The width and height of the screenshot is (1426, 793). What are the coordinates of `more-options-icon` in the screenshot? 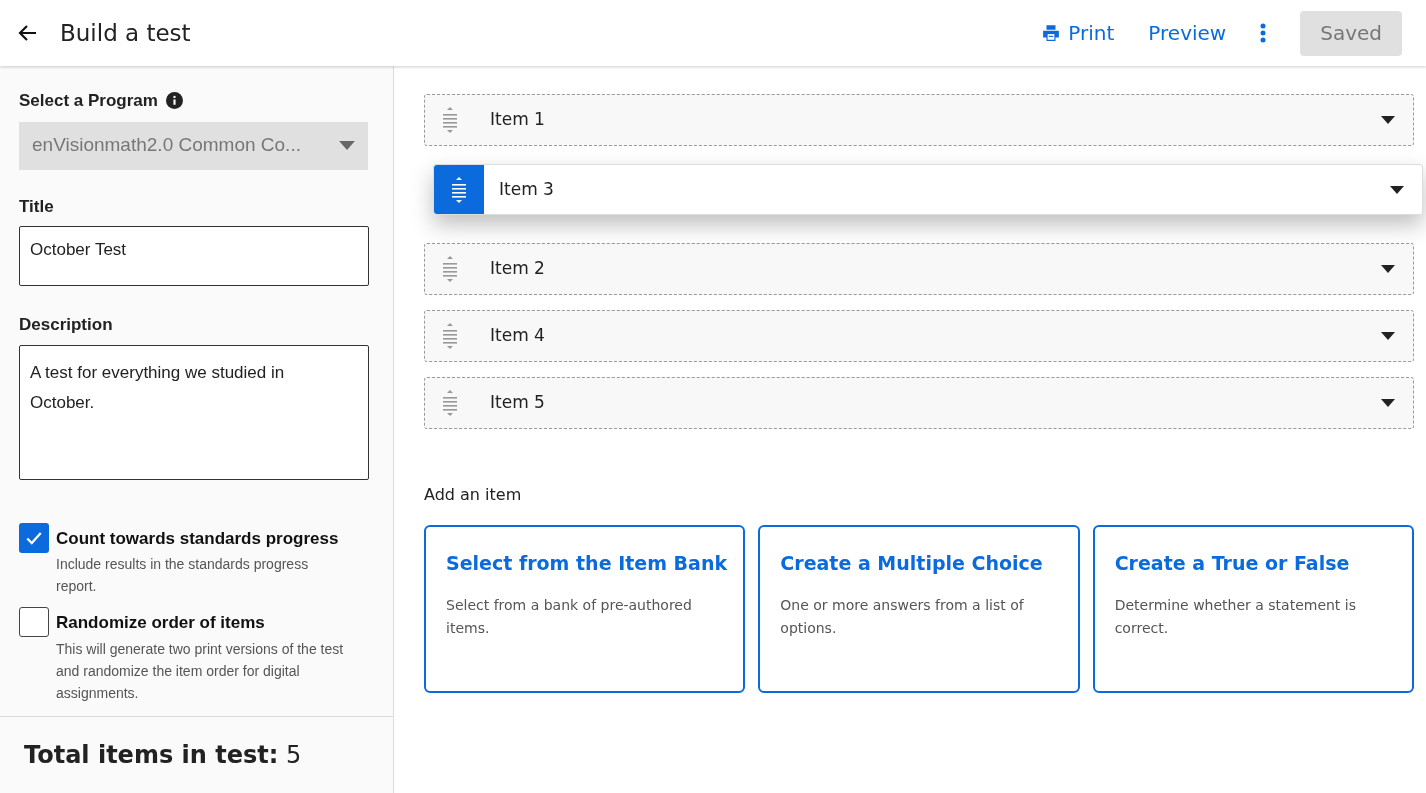 It's located at (1263, 33).